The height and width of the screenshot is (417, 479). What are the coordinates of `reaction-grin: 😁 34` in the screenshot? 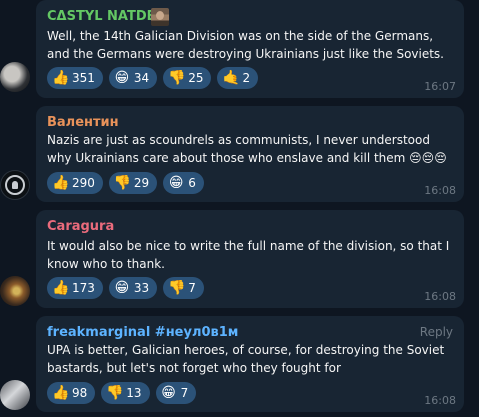 It's located at (133, 78).